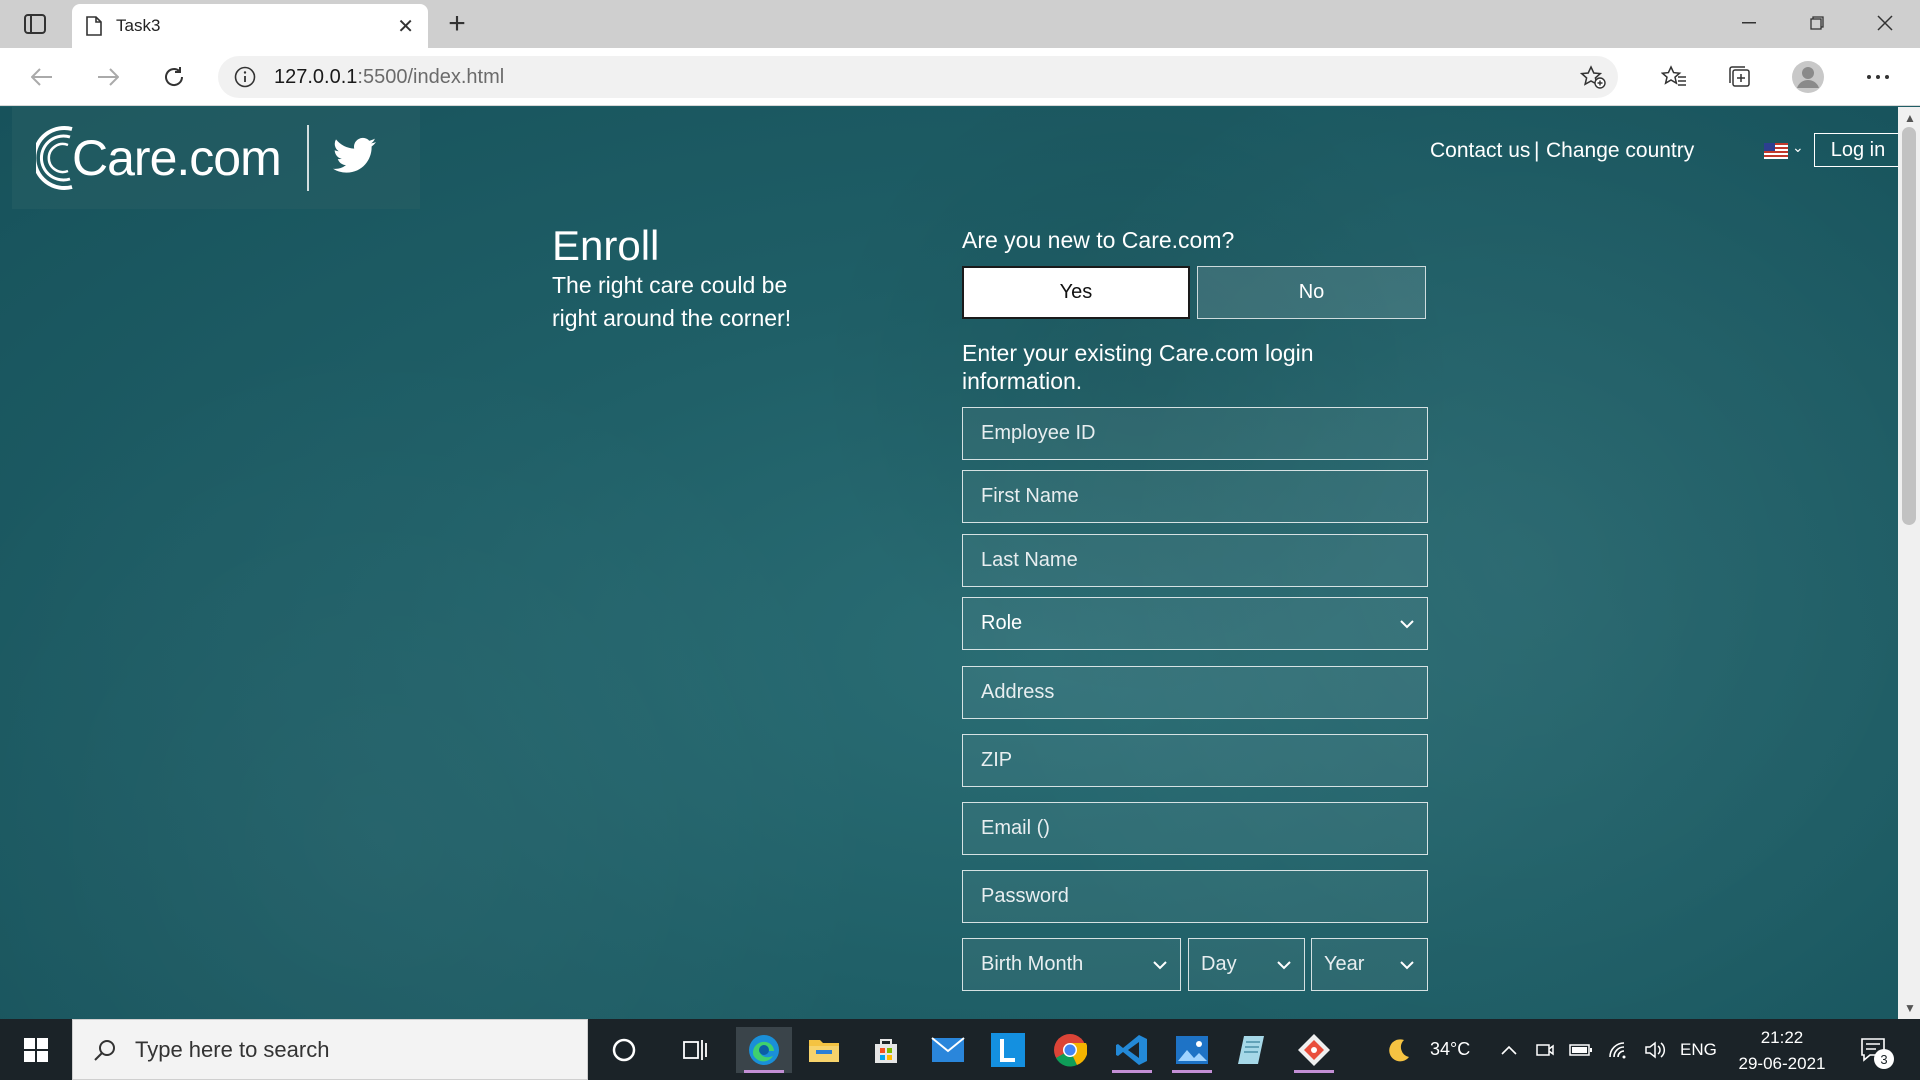  I want to click on restore-icon, so click(1817, 23).